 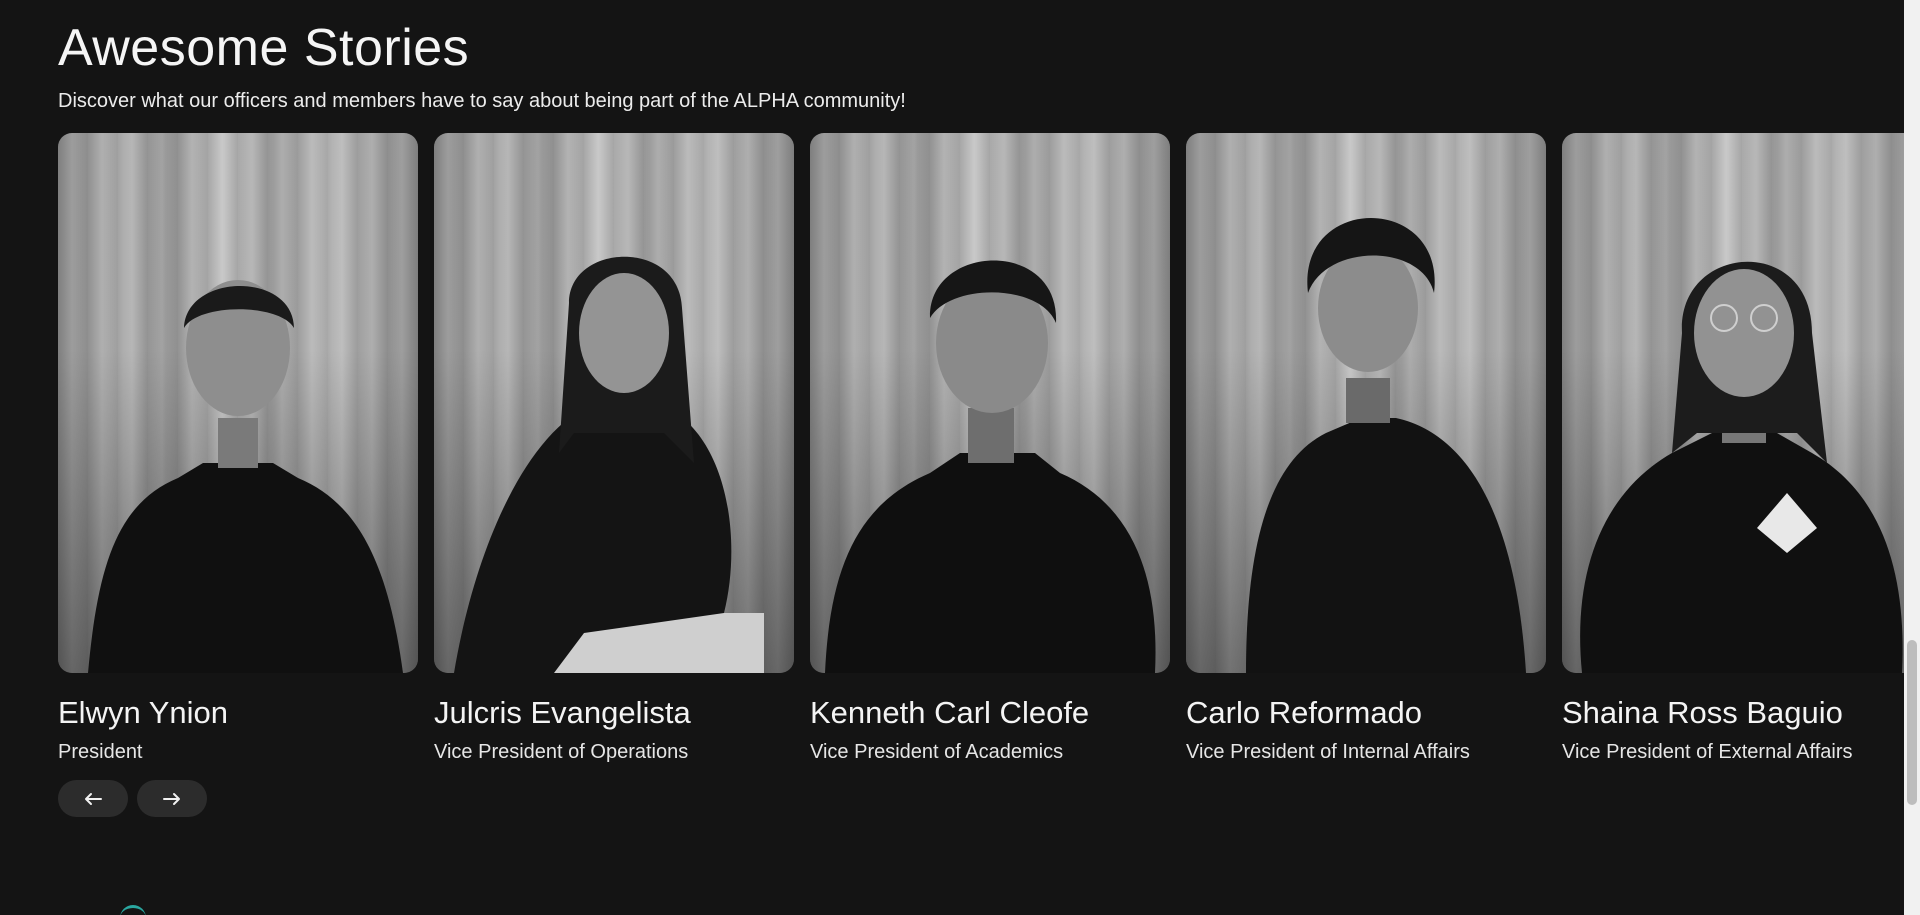 What do you see at coordinates (133, 910) in the screenshot?
I see `footer-logo-partial` at bounding box center [133, 910].